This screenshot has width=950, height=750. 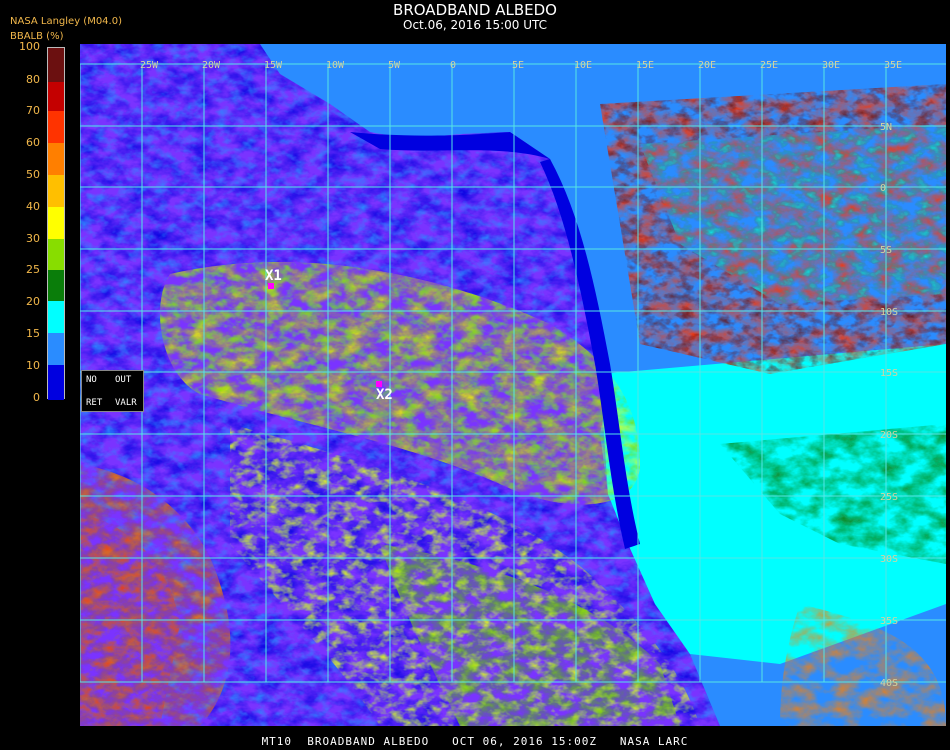 I want to click on colorbar-tick: 50, so click(x=33, y=174).